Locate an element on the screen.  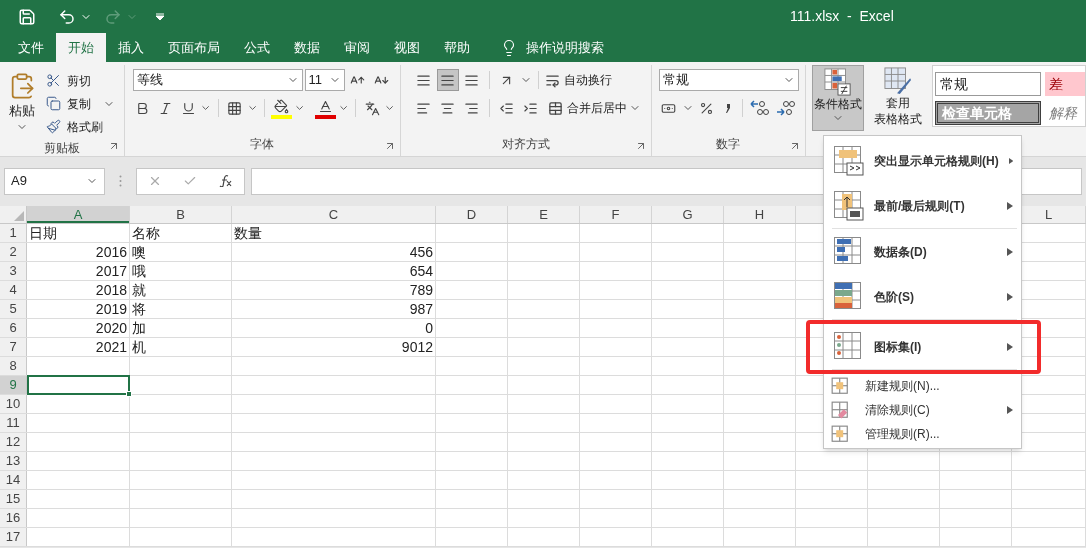
paste-button: 粘贴 is located at coordinates (22, 103).